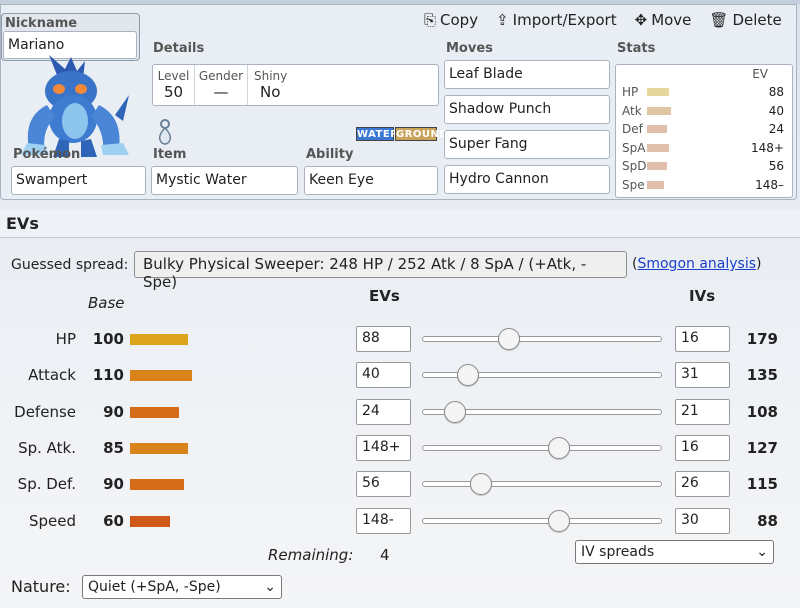 The width and height of the screenshot is (800, 608). What do you see at coordinates (671, 20) in the screenshot?
I see `move-label: Move` at bounding box center [671, 20].